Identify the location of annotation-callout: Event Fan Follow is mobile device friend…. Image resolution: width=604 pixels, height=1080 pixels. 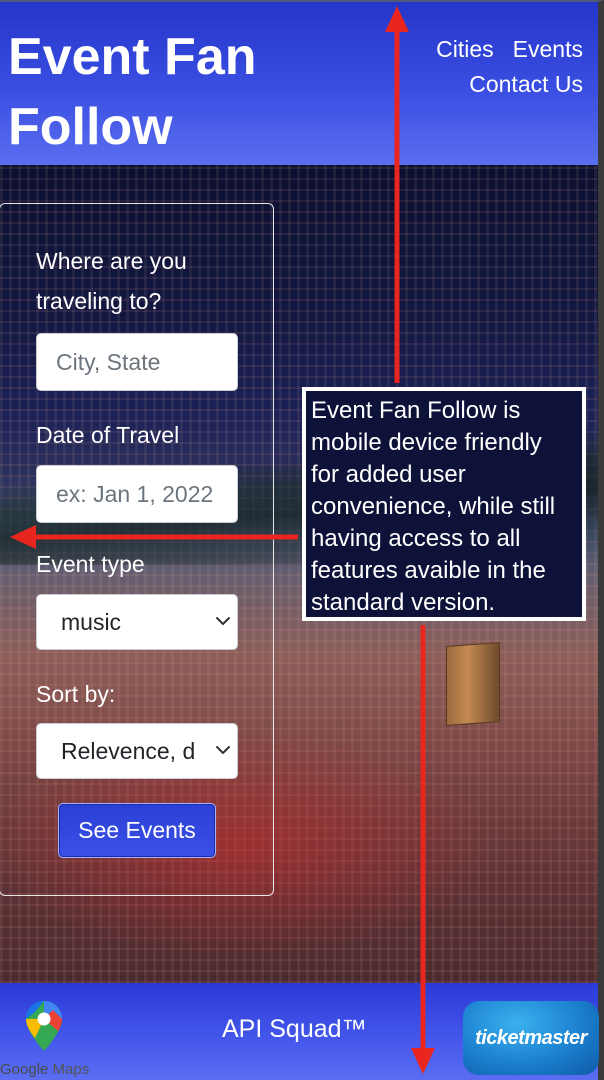
(444, 504).